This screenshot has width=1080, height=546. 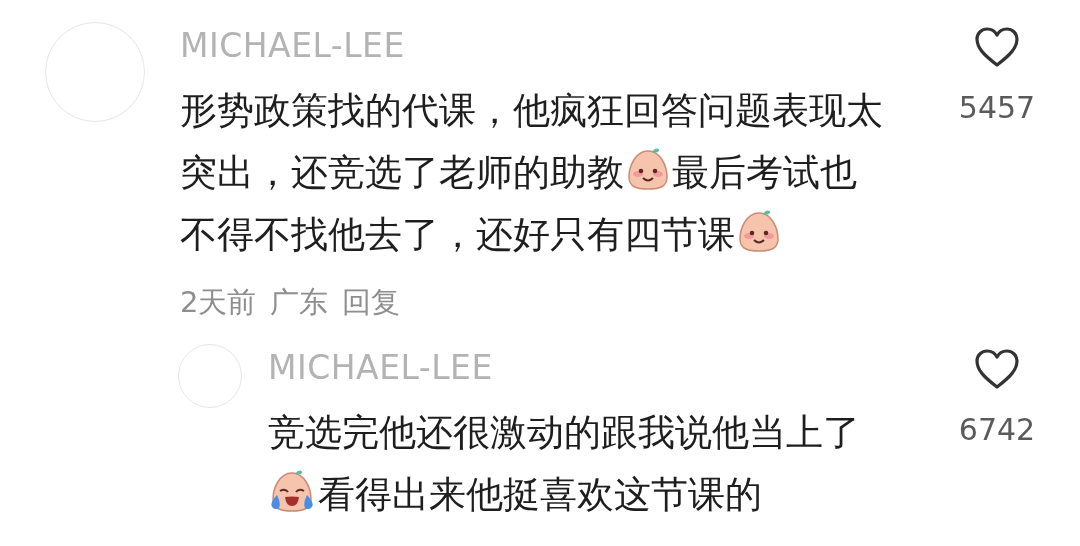 What do you see at coordinates (515, 495) in the screenshot?
I see `comment-text-line: 看得出来他挺喜欢这节课的` at bounding box center [515, 495].